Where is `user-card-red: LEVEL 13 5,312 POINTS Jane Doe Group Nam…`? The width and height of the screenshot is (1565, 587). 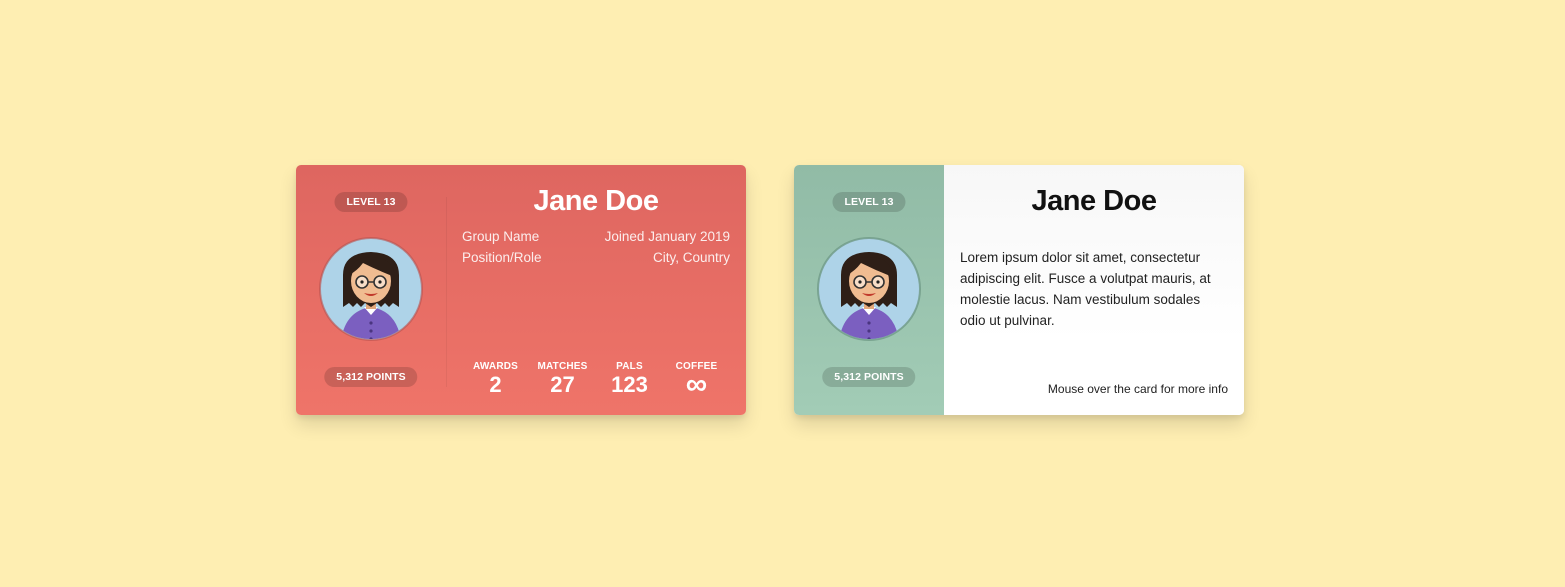
user-card-red: LEVEL 13 5,312 POINTS Jane Doe Group Nam… is located at coordinates (521, 290).